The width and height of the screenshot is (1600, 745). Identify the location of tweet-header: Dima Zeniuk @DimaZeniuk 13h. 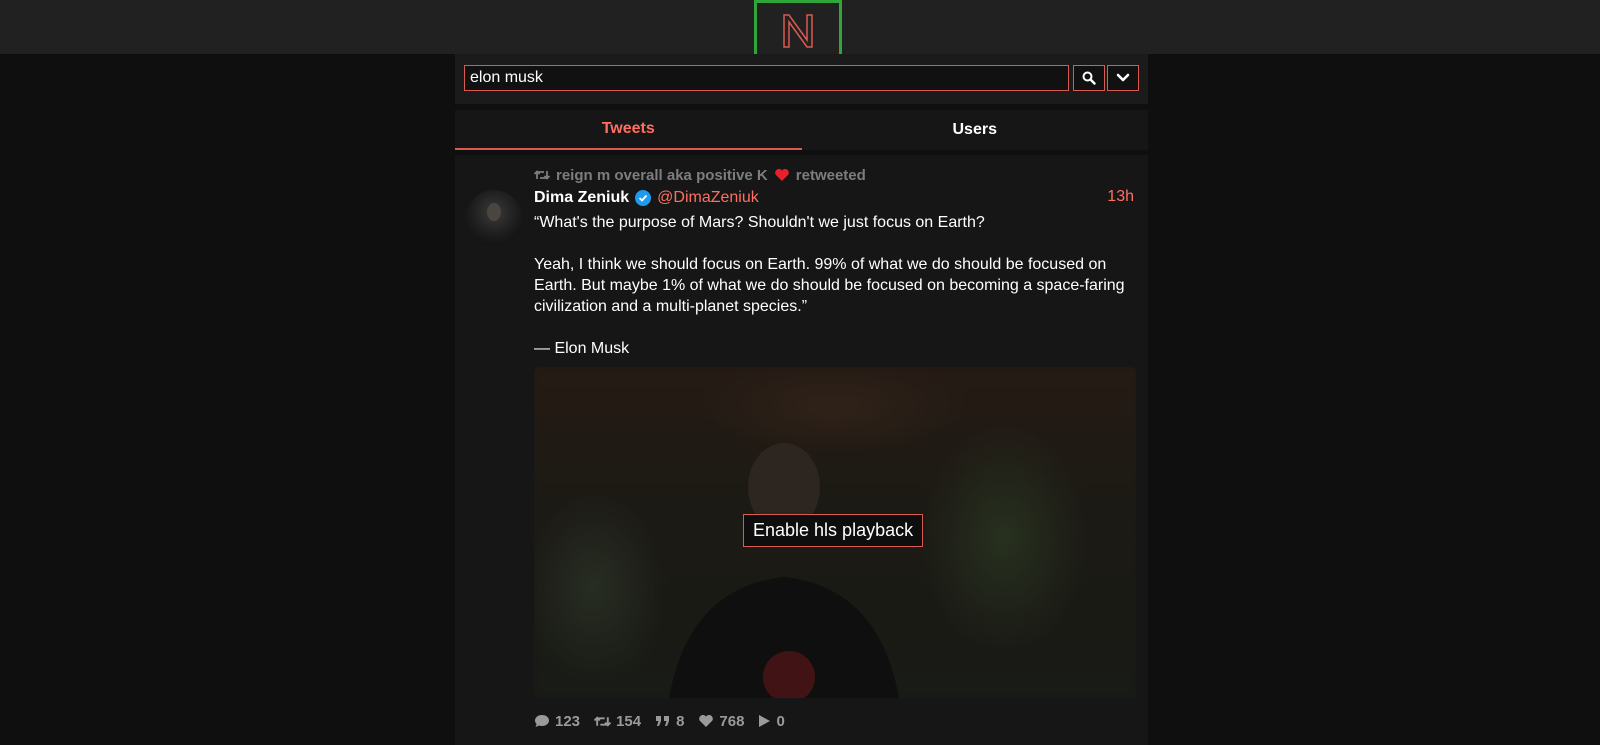
(834, 198).